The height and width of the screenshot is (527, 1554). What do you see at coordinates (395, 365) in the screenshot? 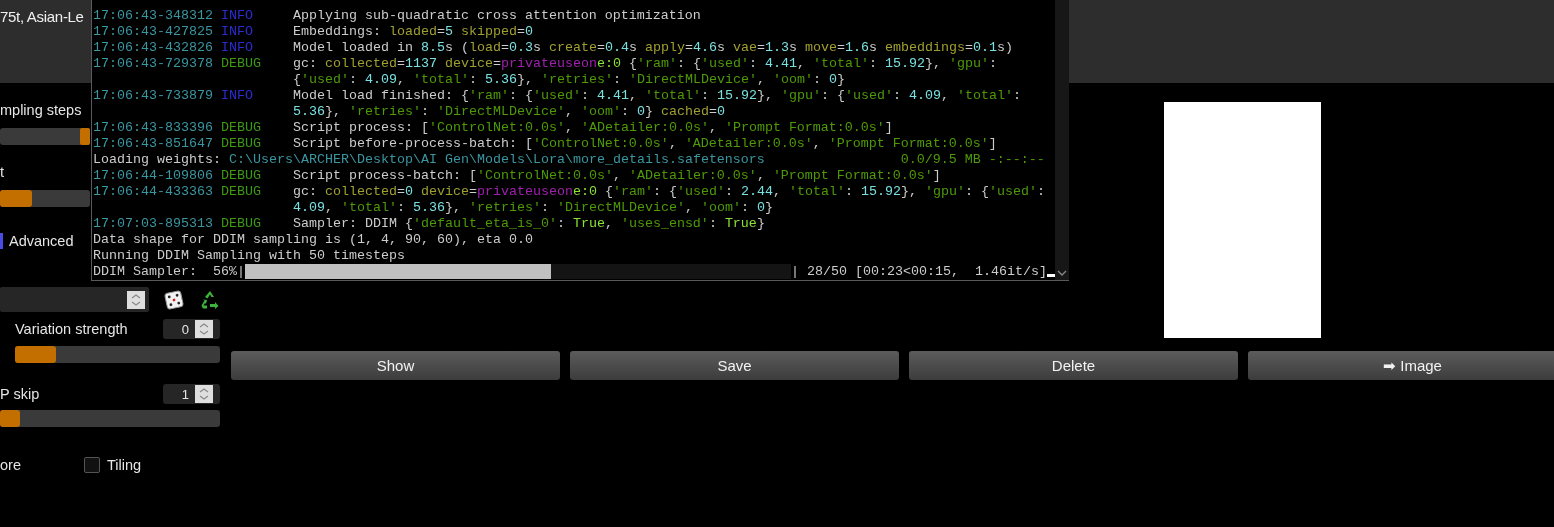
I see `gallery-button: Show` at bounding box center [395, 365].